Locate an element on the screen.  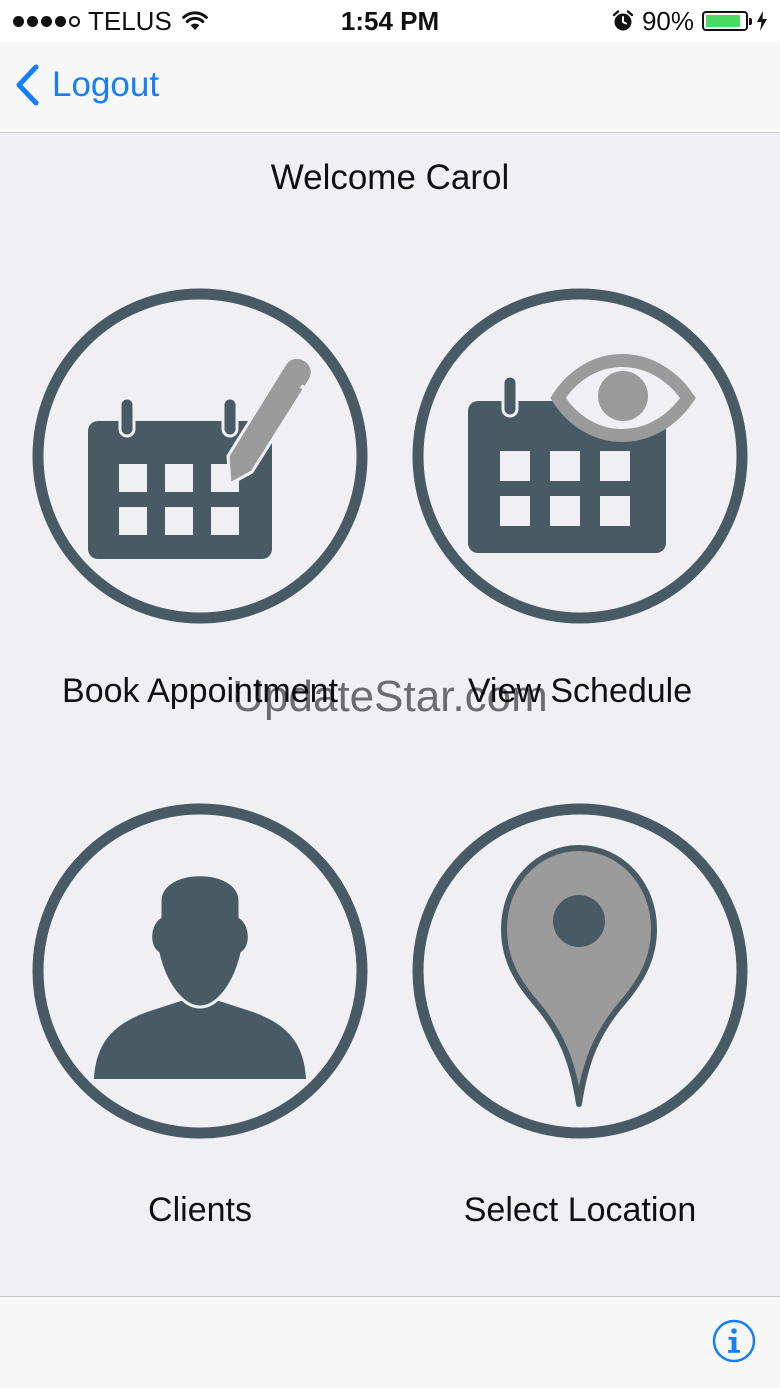
welcome-heading: Welcome Carol is located at coordinates (390, 177).